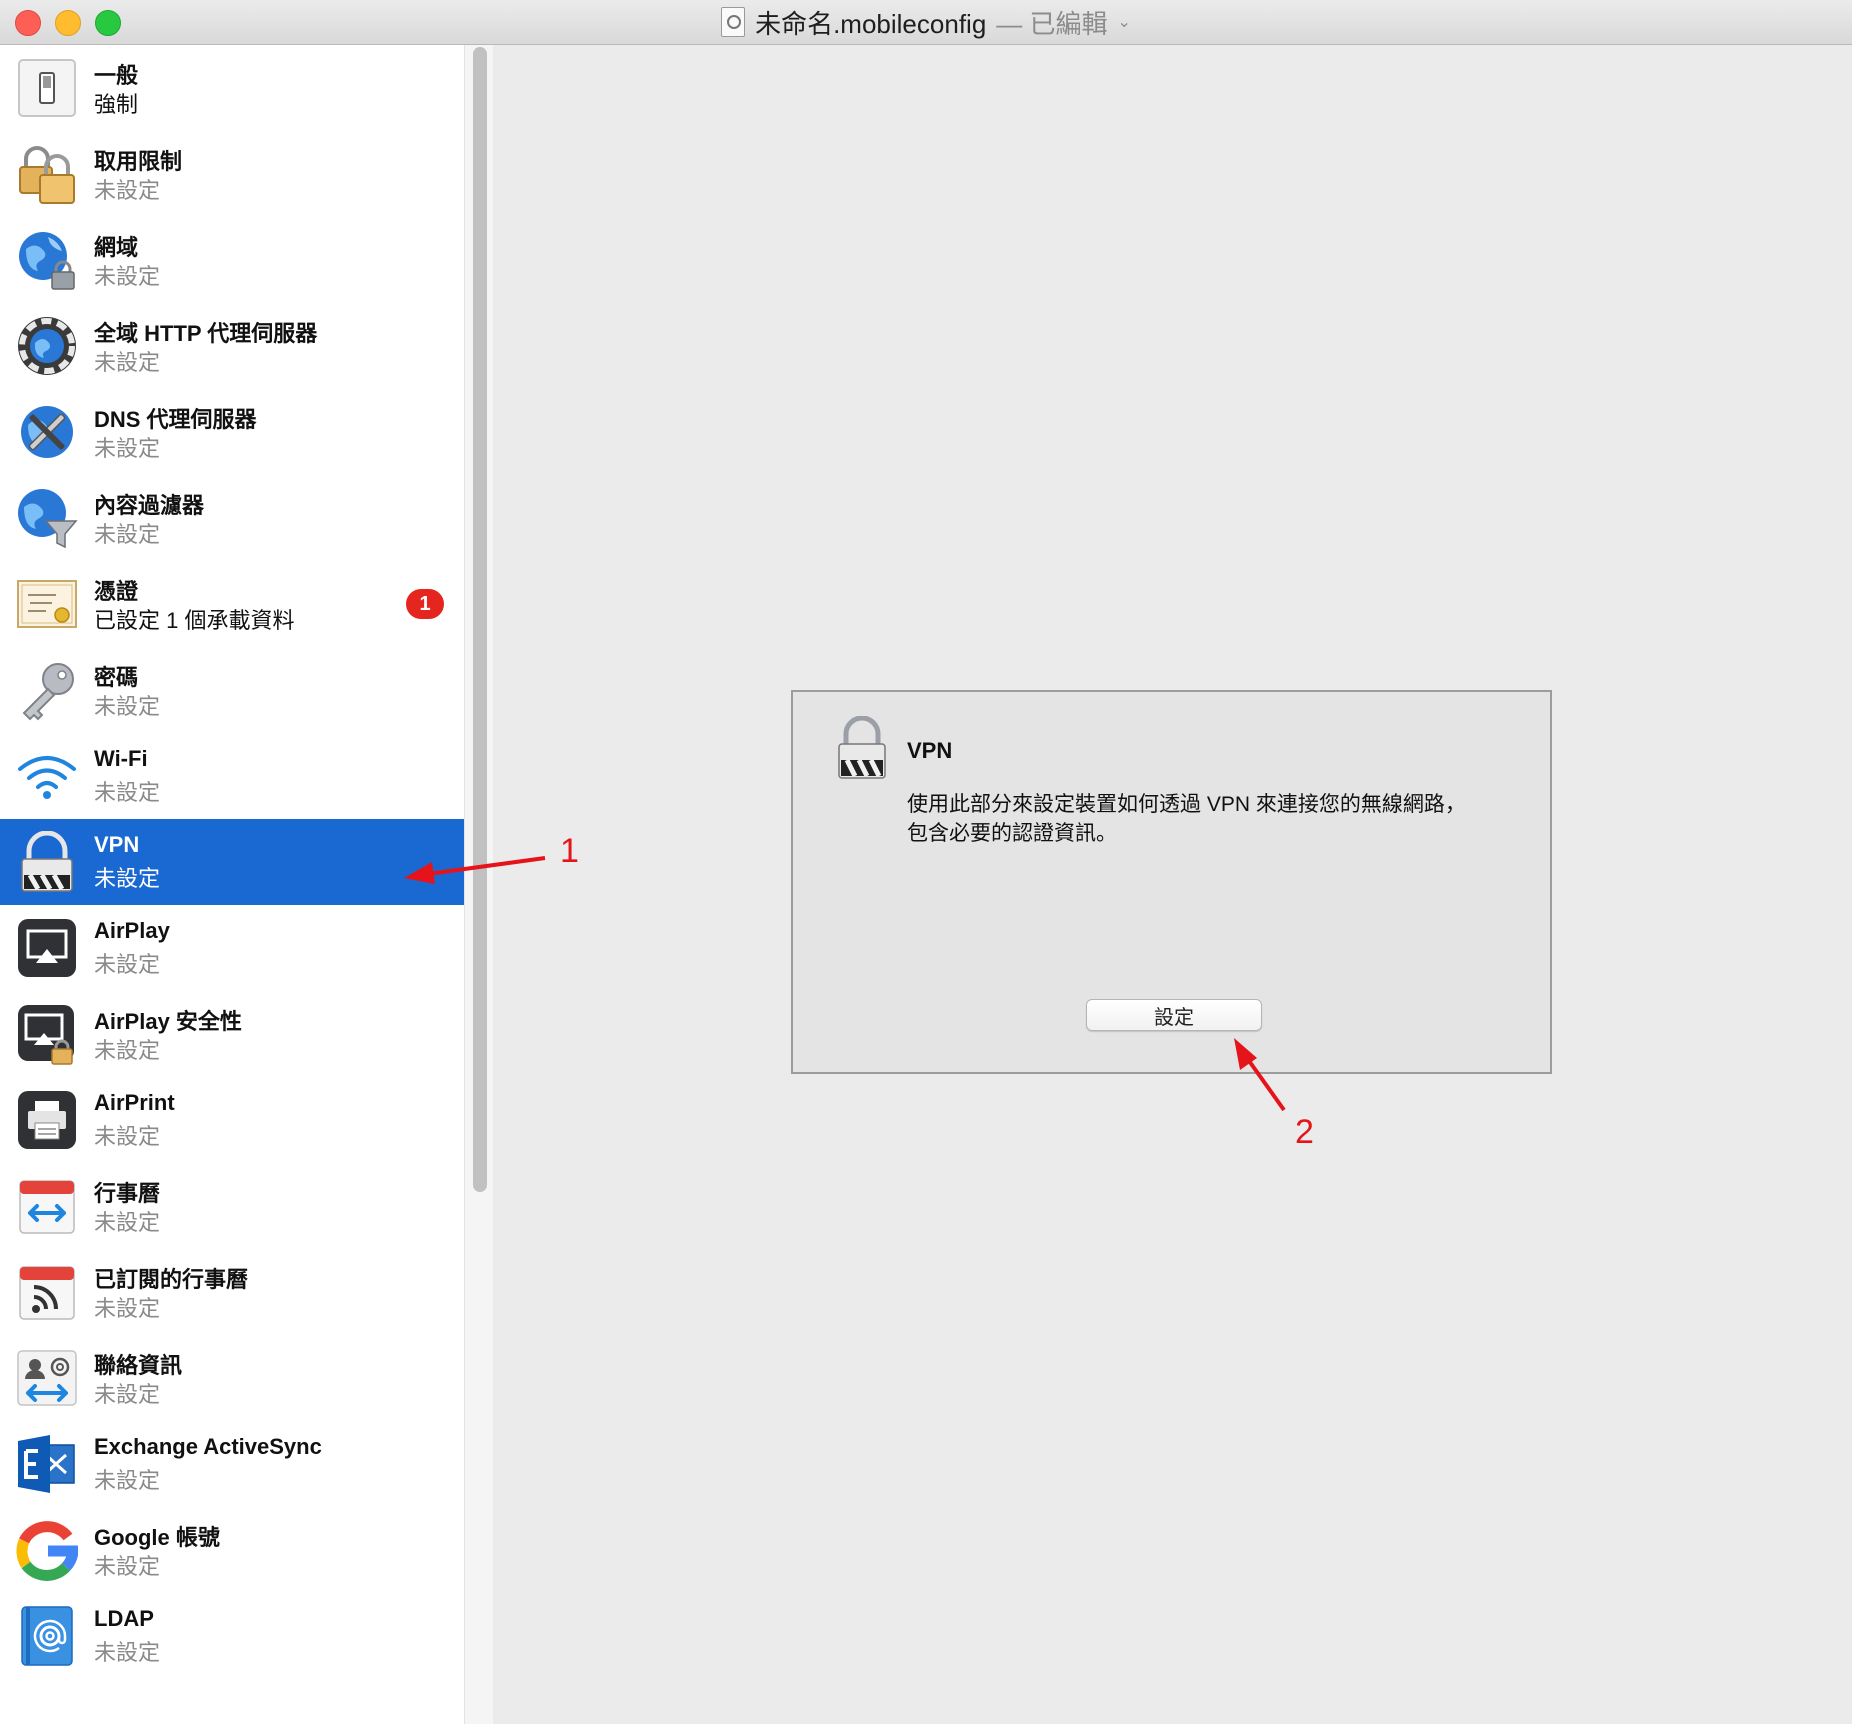 This screenshot has width=1852, height=1724. I want to click on contacts-icon, so click(47, 1378).